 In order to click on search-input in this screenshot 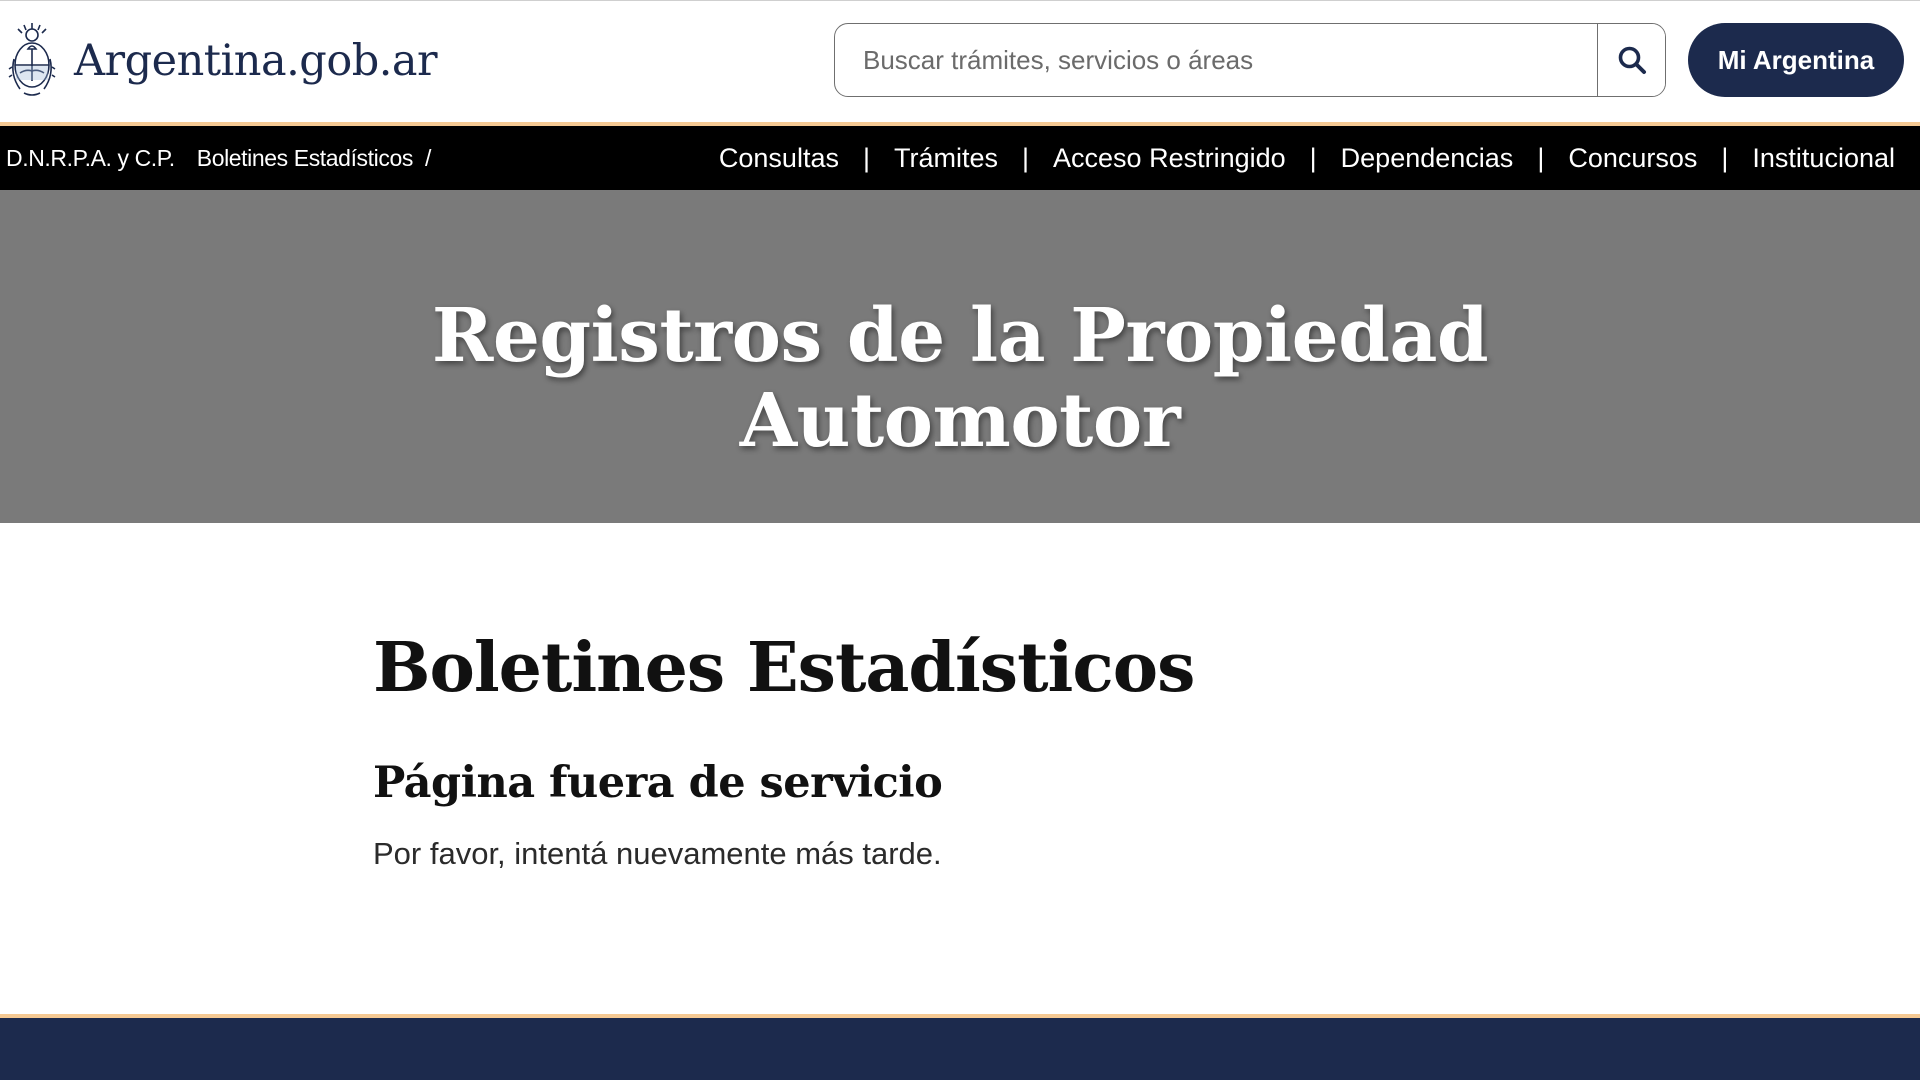, I will do `click(1216, 60)`.